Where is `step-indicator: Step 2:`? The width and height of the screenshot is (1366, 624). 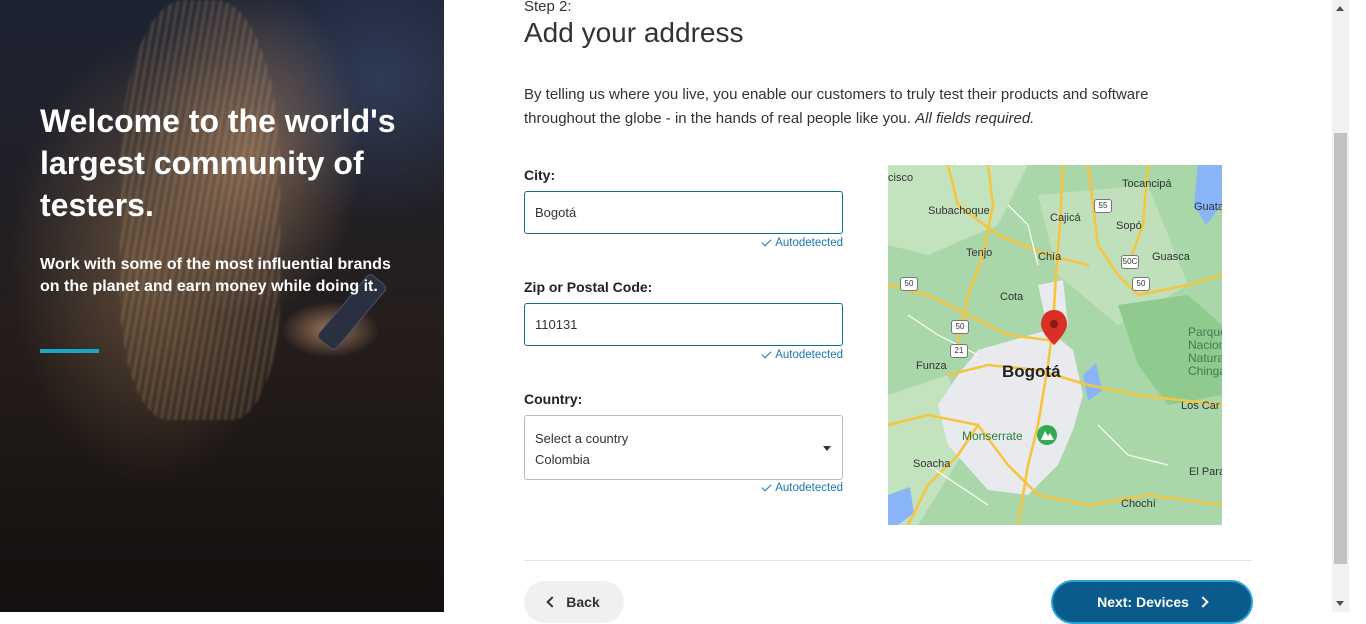
step-indicator: Step 2: is located at coordinates (548, 7).